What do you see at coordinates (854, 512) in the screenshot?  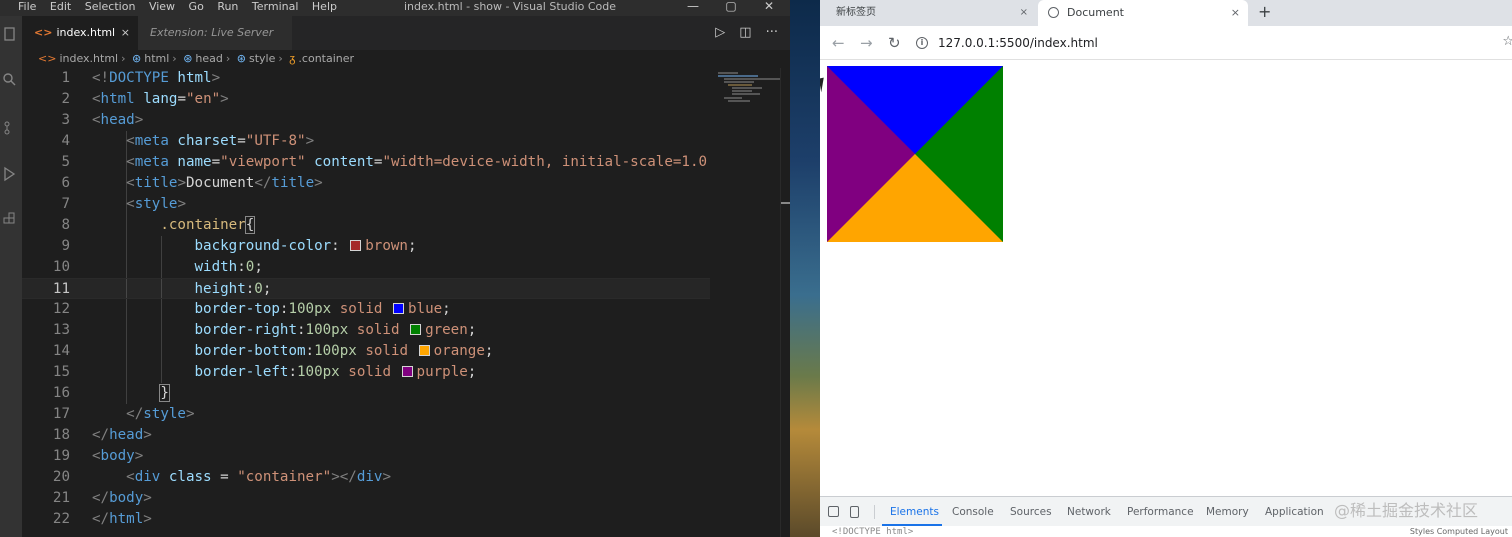 I see `device-toolbar-icon` at bounding box center [854, 512].